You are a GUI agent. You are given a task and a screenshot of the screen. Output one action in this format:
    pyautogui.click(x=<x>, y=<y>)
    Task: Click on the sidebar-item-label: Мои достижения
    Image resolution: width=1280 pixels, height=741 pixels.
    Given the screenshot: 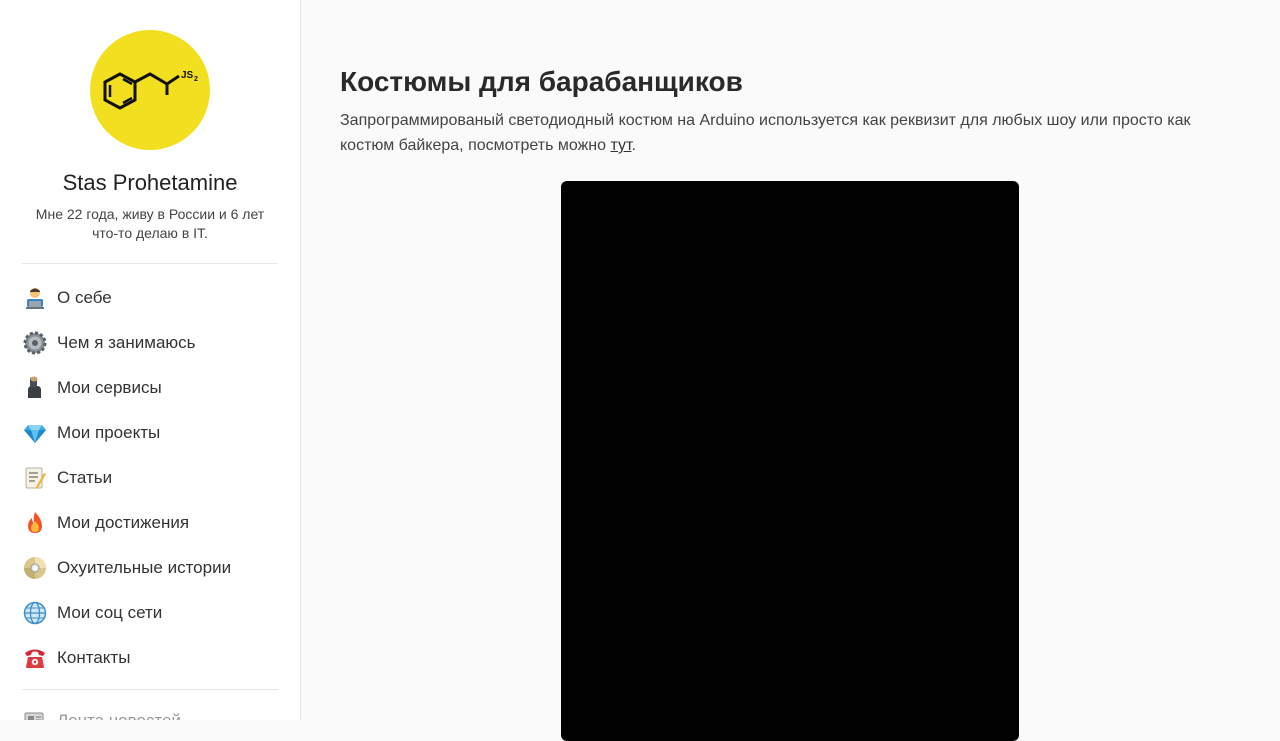 What is the action you would take?
    pyautogui.click(x=123, y=522)
    